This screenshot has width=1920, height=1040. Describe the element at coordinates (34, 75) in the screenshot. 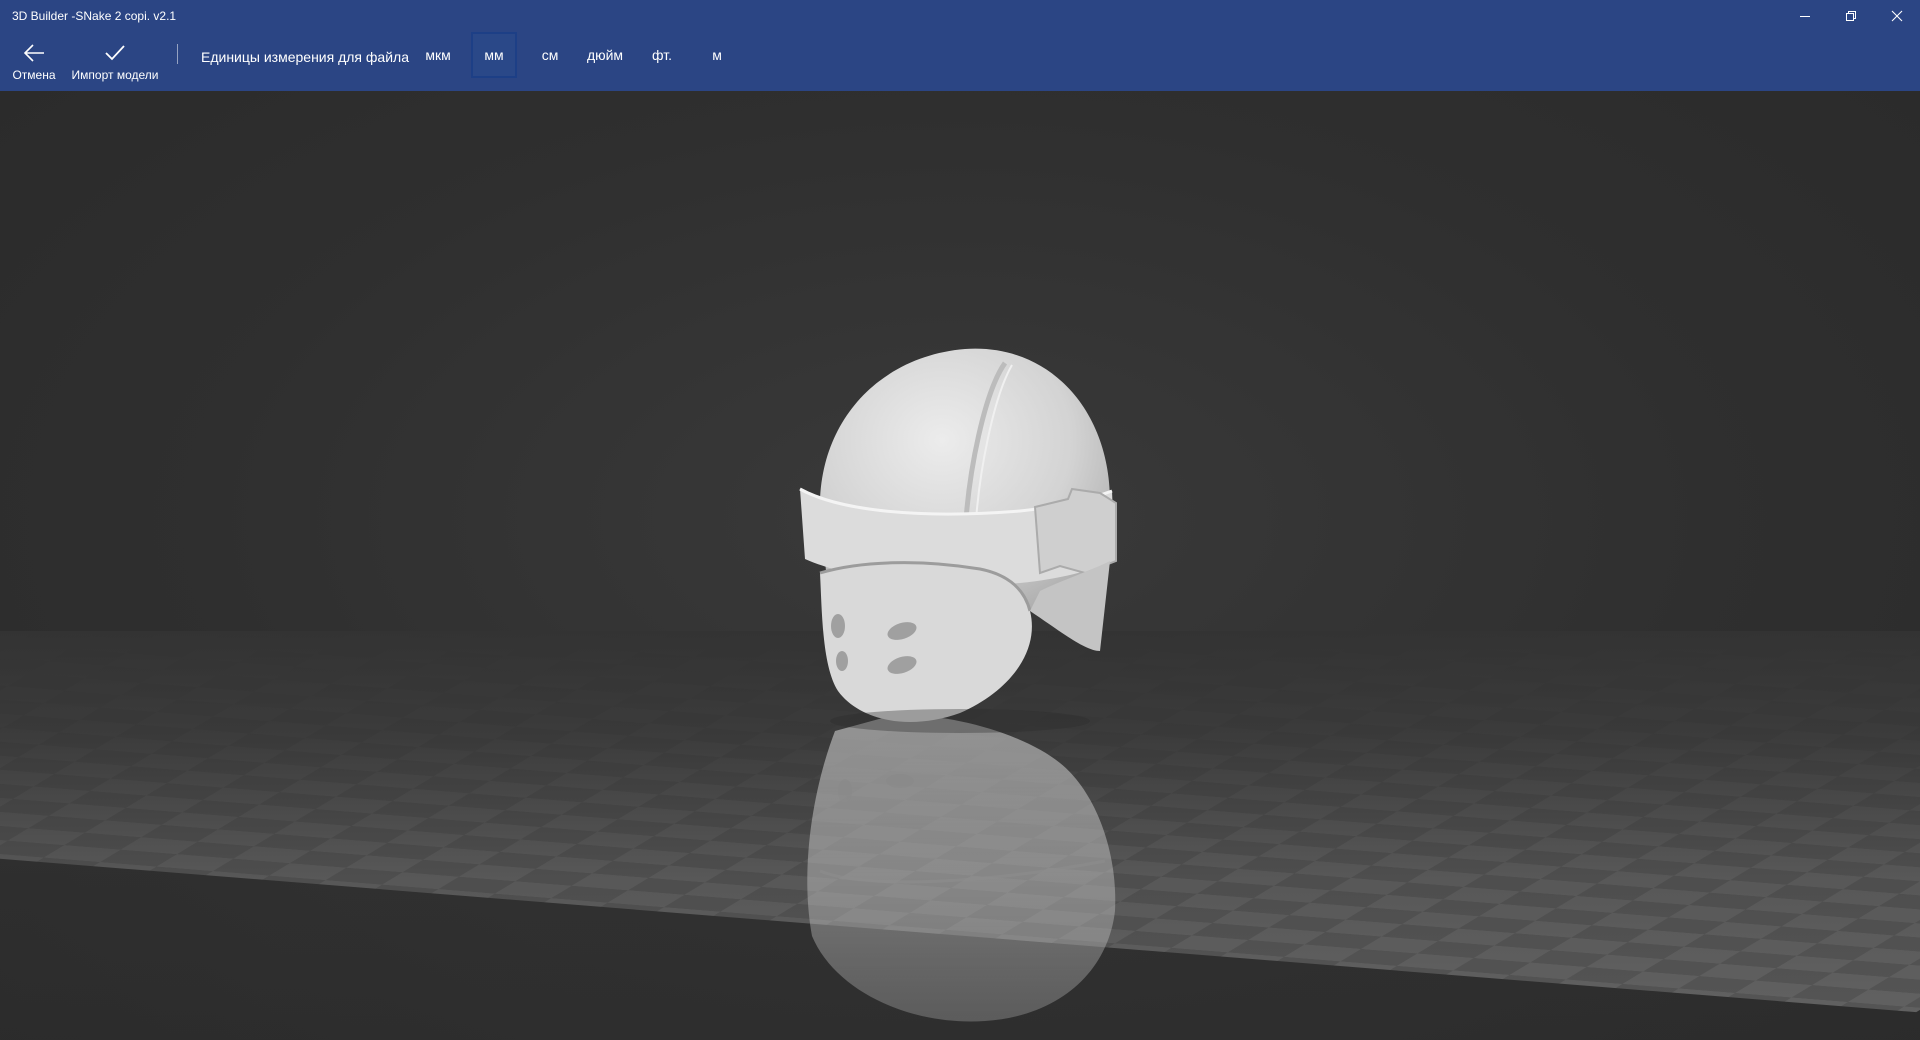

I see `cancel-label: Отмена` at that location.